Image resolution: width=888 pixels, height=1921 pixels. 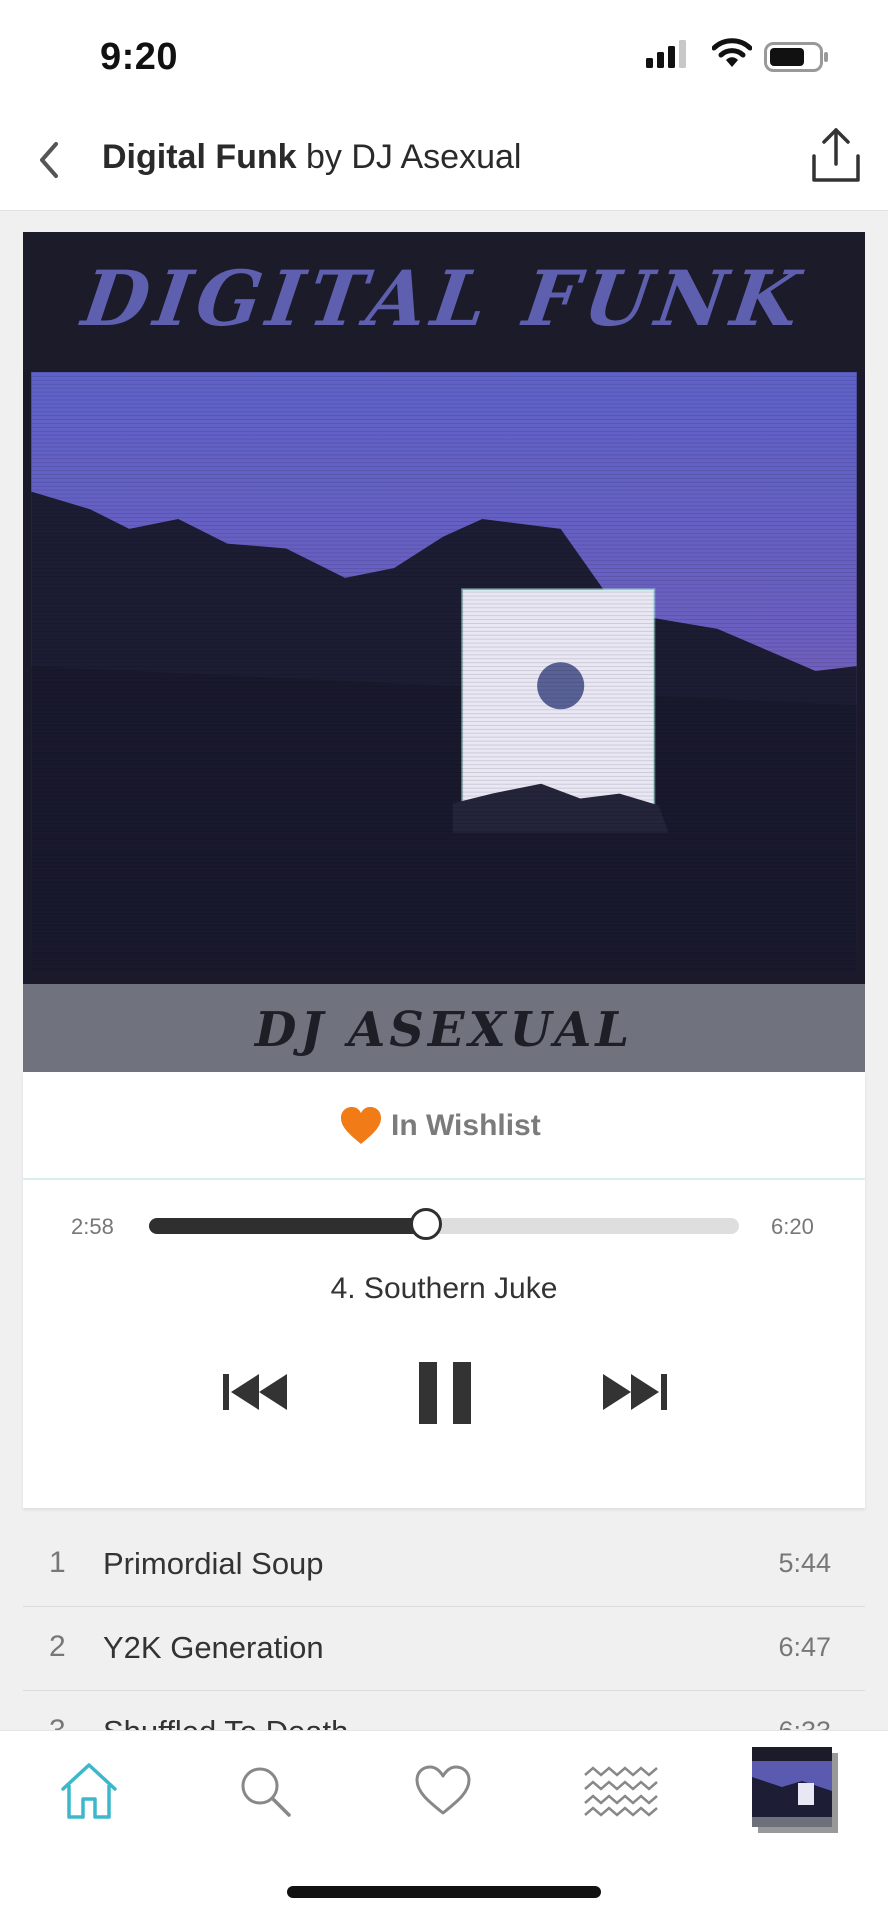 What do you see at coordinates (666, 54) in the screenshot?
I see `cellular-signal-icon` at bounding box center [666, 54].